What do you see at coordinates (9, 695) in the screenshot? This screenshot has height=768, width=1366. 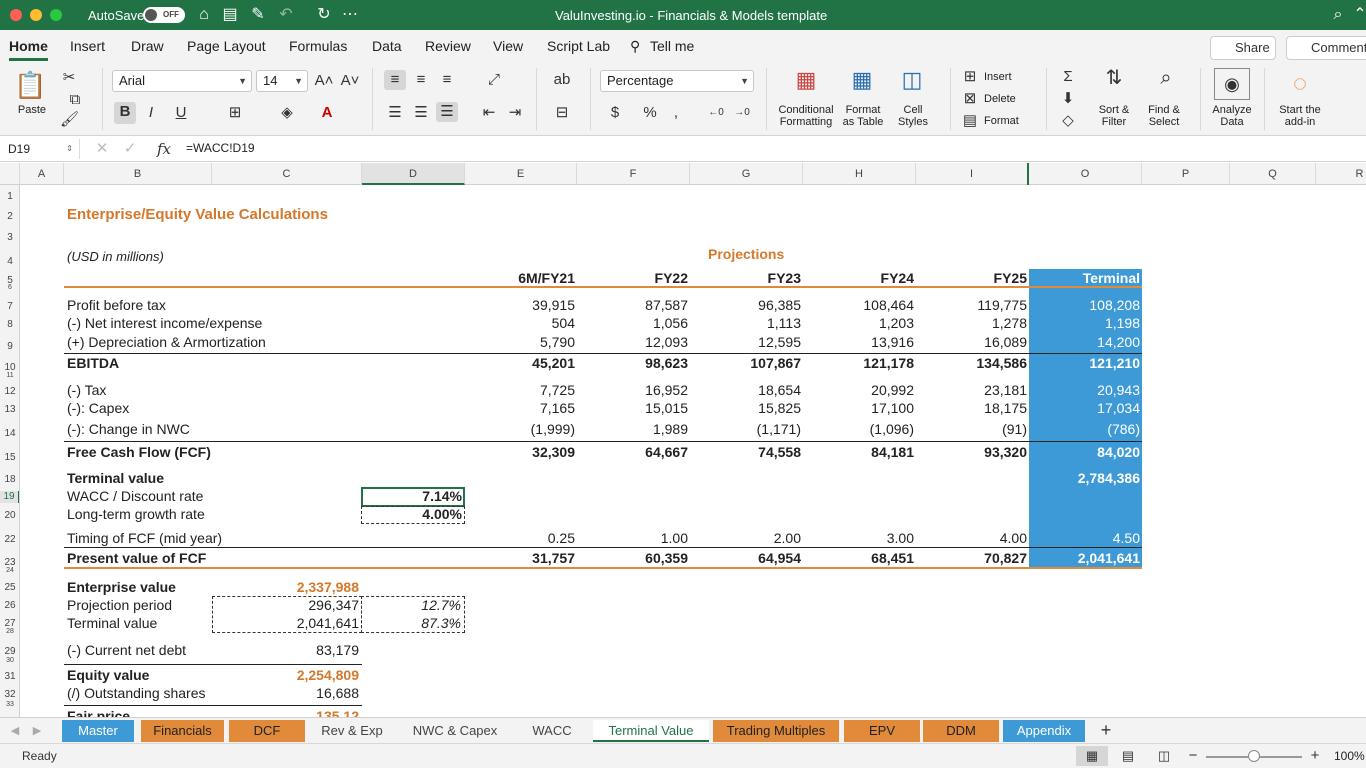 I see `row-header: 32` at bounding box center [9, 695].